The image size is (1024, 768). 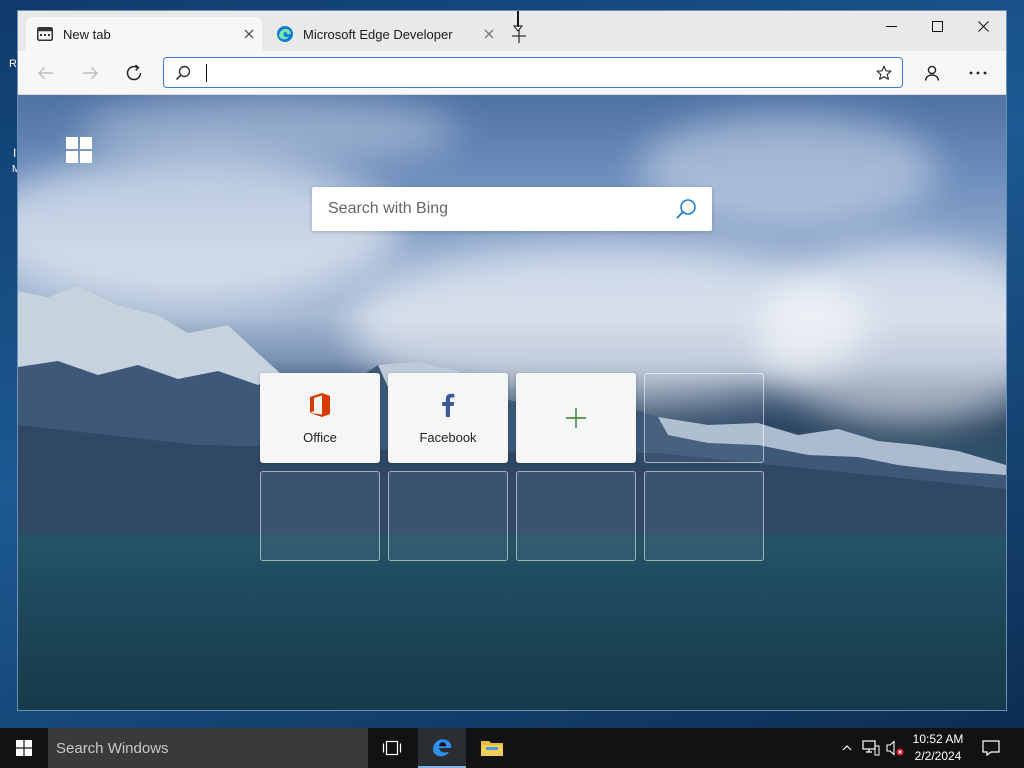 I want to click on office-icon, so click(x=320, y=405).